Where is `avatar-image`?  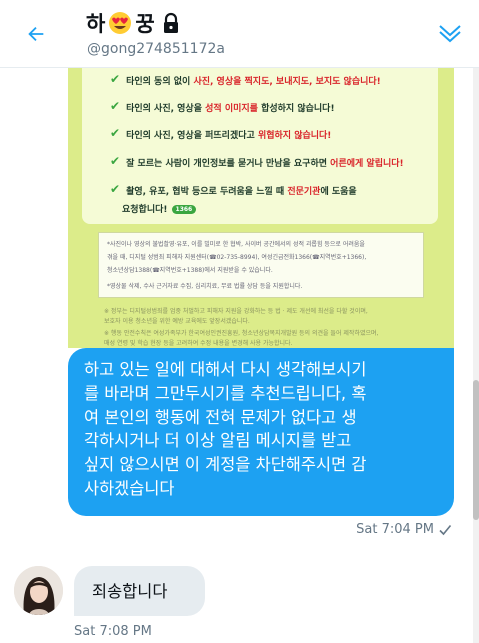 avatar-image is located at coordinates (38, 590).